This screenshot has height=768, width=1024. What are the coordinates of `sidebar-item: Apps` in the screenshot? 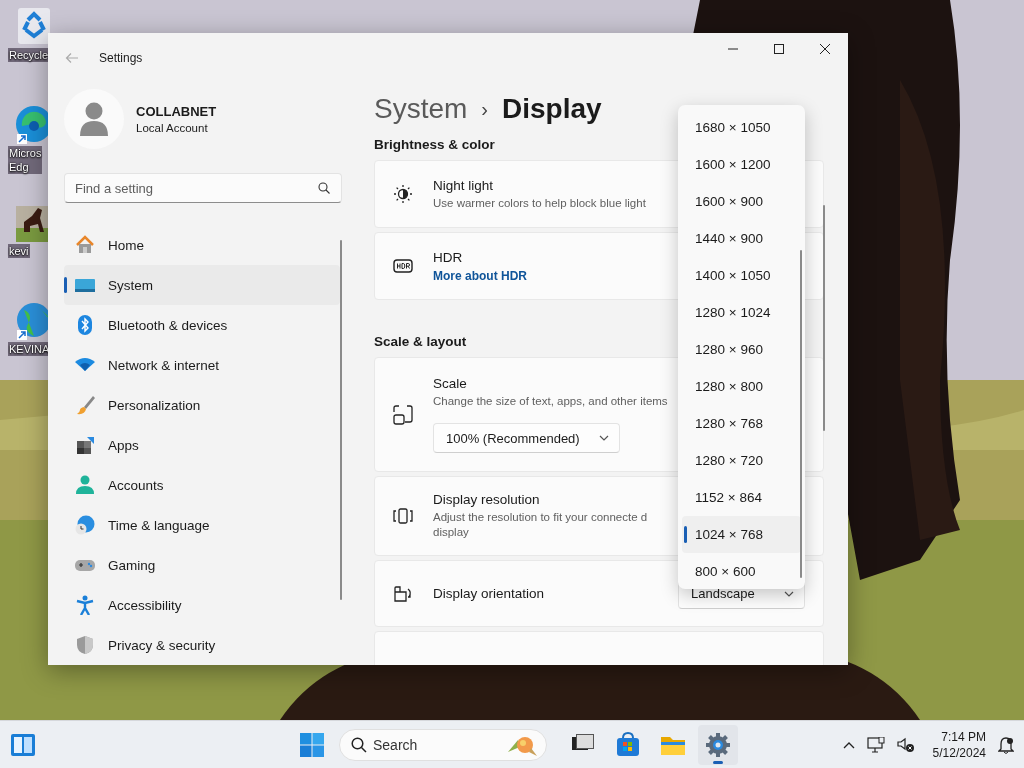 It's located at (202, 445).